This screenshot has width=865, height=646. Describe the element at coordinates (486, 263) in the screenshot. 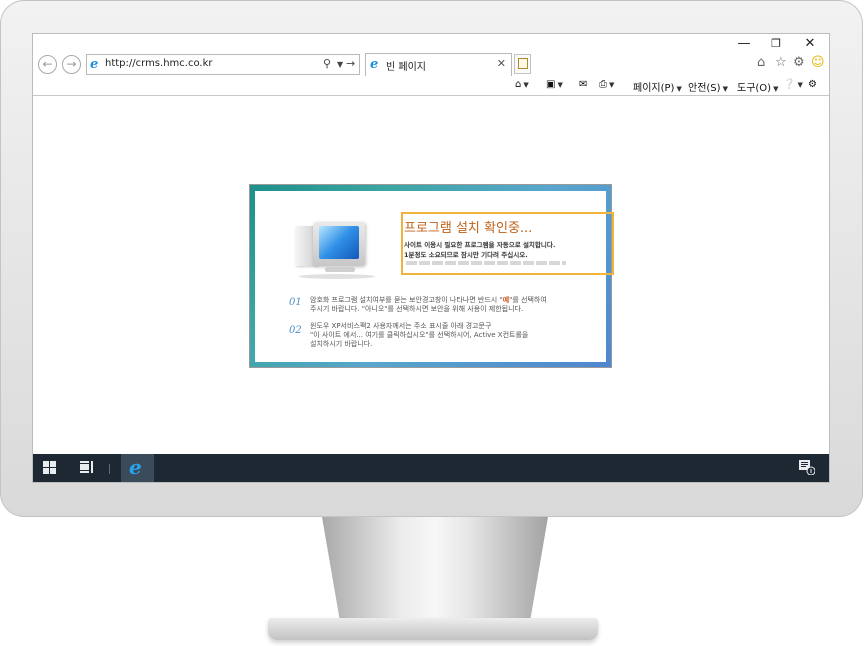

I see `progress-bar` at that location.